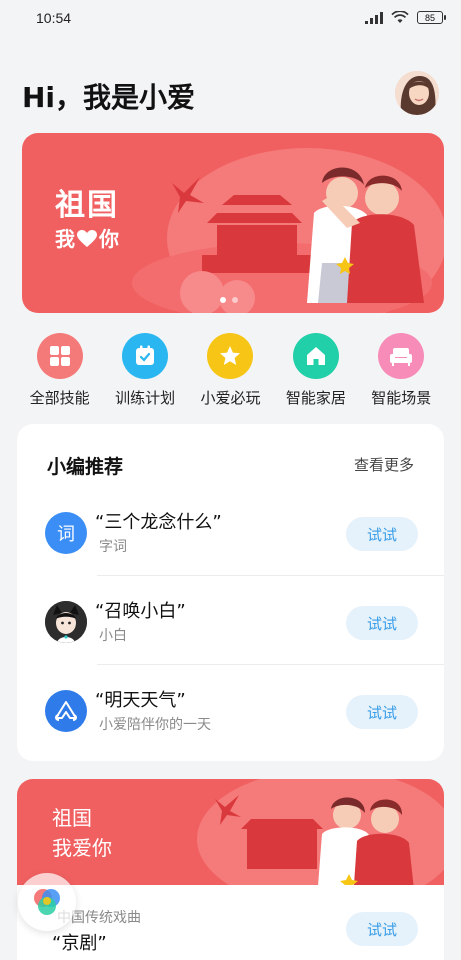  I want to click on word-icon-text: 词, so click(66, 534).